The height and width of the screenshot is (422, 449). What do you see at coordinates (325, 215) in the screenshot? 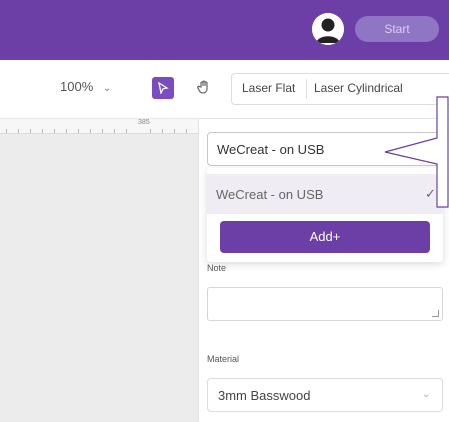
I see `device-dropdown-menu: WeCreat - on USB ✓ Add+` at bounding box center [325, 215].